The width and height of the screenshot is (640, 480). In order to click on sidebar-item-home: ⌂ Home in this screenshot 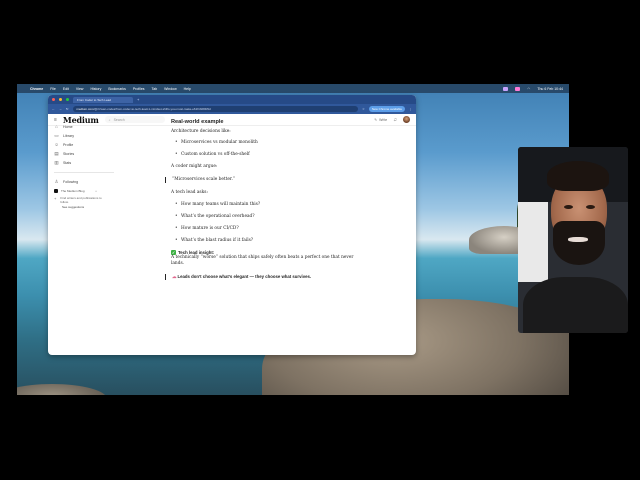, I will do `click(81, 126)`.